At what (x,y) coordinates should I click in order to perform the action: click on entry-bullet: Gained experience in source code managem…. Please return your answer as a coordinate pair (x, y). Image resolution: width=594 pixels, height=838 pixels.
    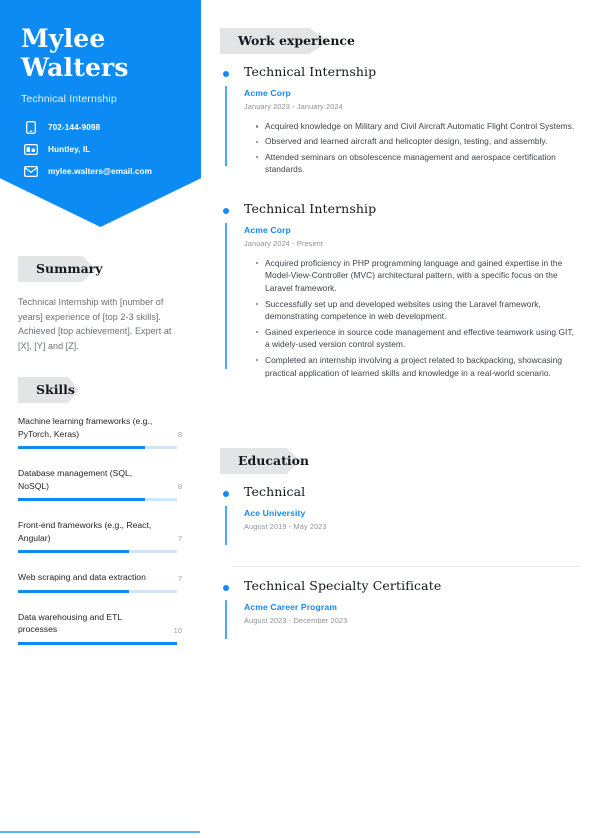
    Looking at the image, I should click on (418, 339).